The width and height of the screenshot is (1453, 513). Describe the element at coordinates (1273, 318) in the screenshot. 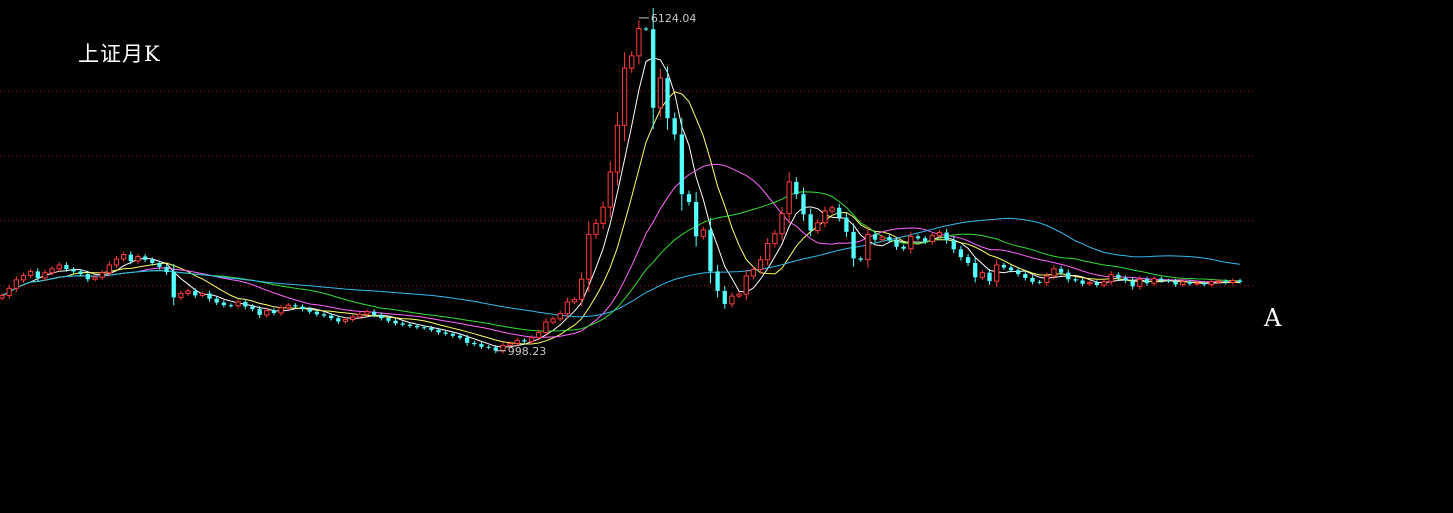

I see `marker-label-a: A` at that location.